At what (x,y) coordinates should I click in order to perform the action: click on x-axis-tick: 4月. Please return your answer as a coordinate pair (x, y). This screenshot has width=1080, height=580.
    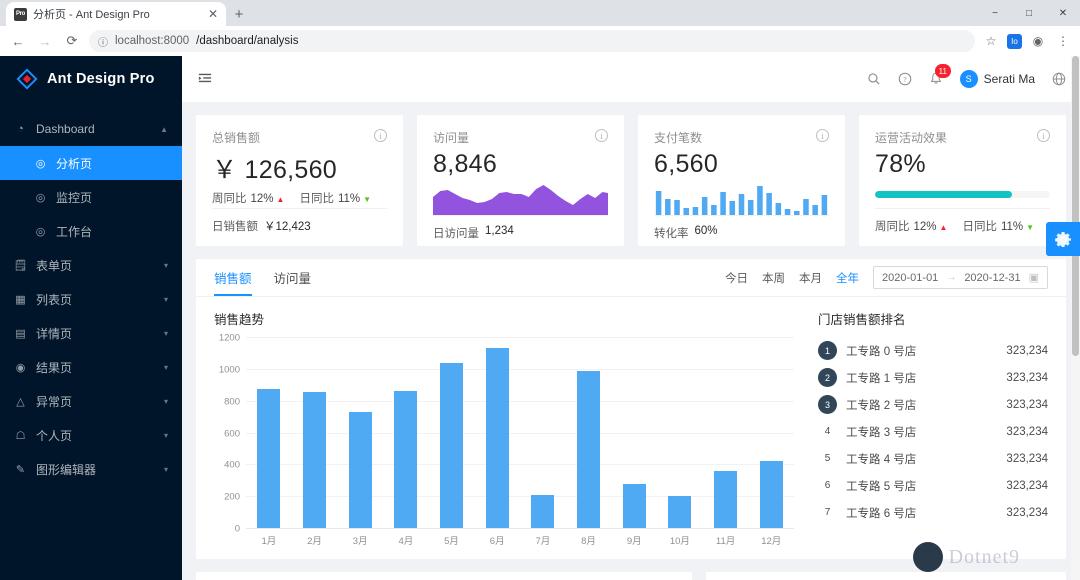
    Looking at the image, I should click on (406, 541).